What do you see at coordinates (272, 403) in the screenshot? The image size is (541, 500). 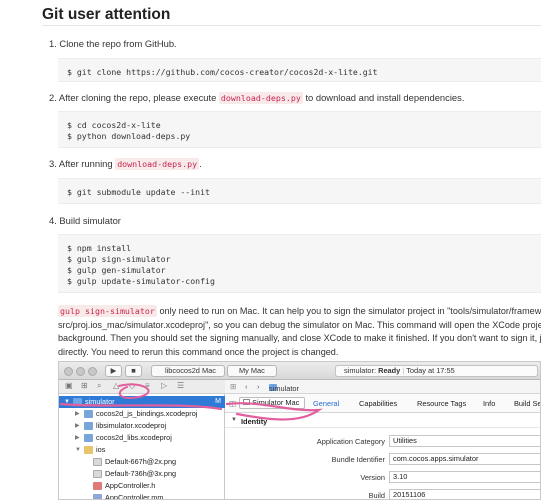 I see `target-selector: Simulator Mac` at bounding box center [272, 403].